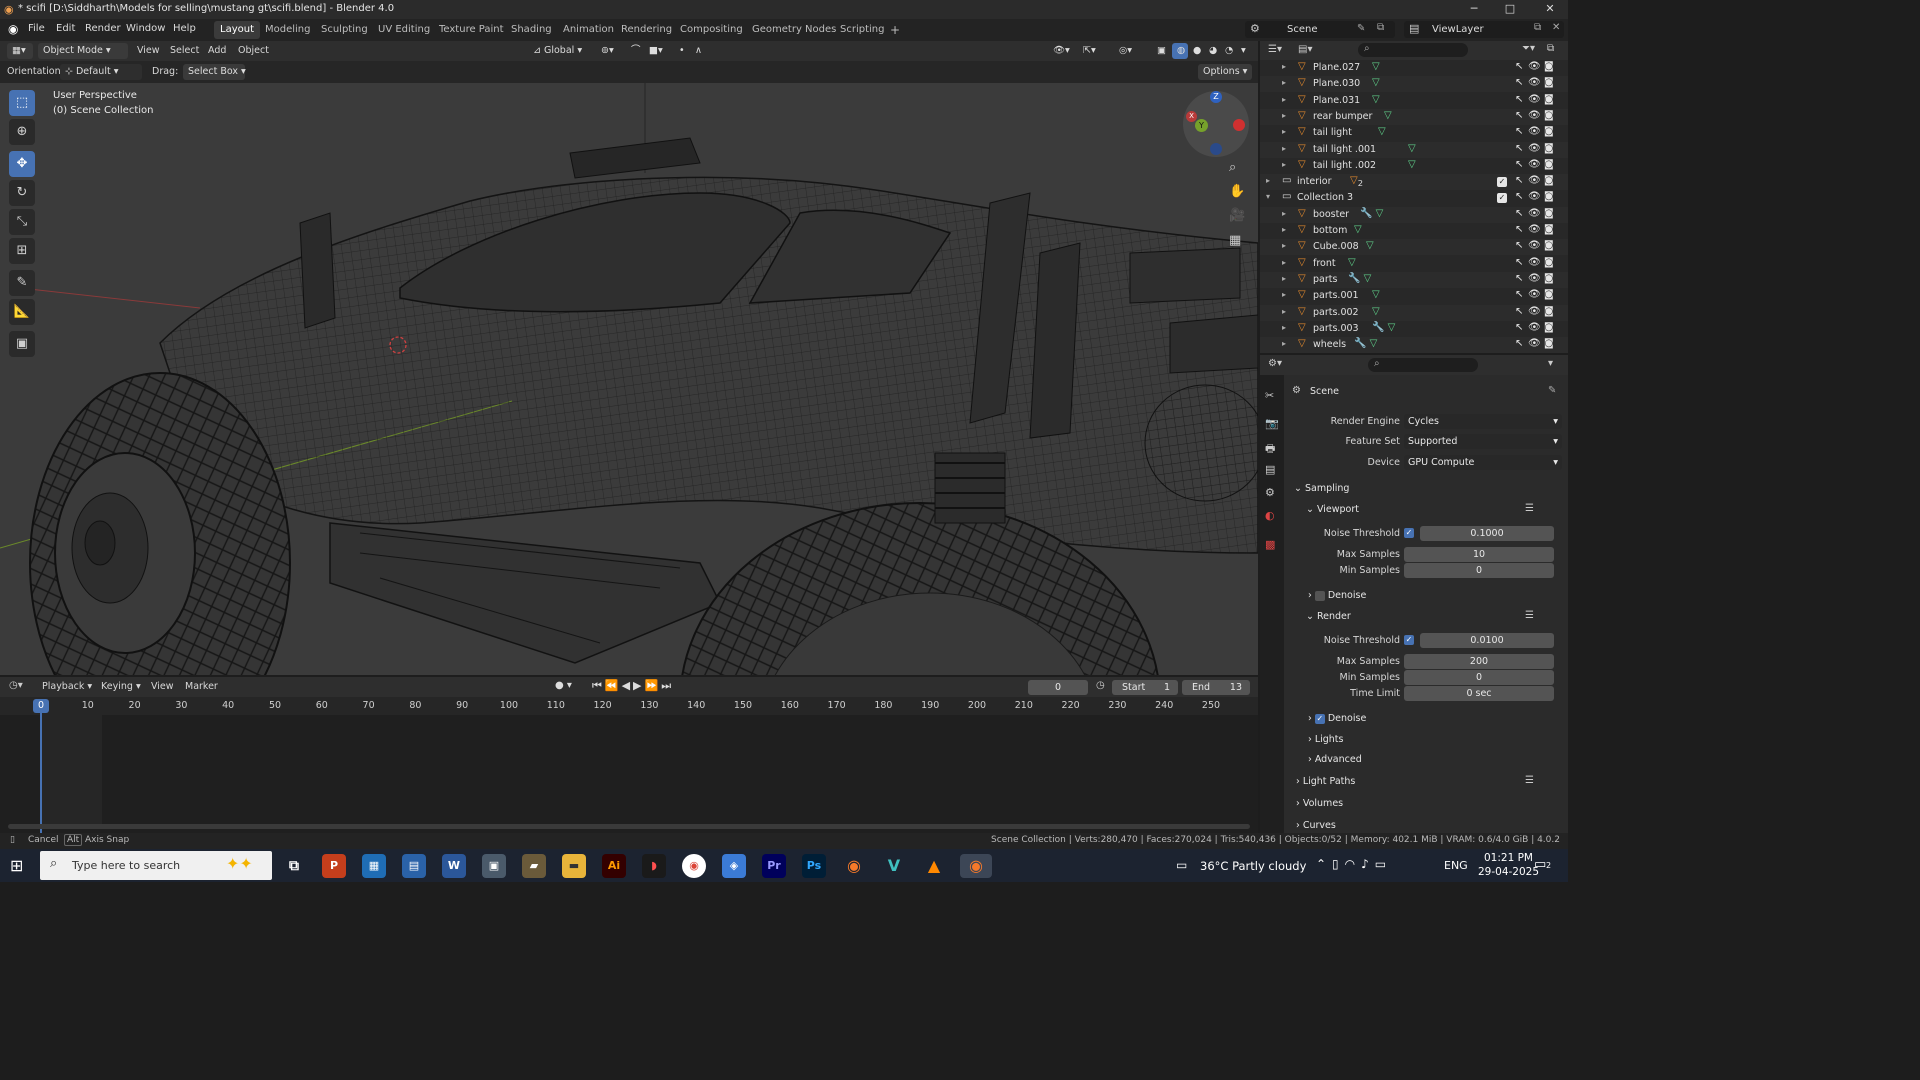 This screenshot has height=1080, width=1920. What do you see at coordinates (494, 866) in the screenshot?
I see `pictures-icon: ▣` at bounding box center [494, 866].